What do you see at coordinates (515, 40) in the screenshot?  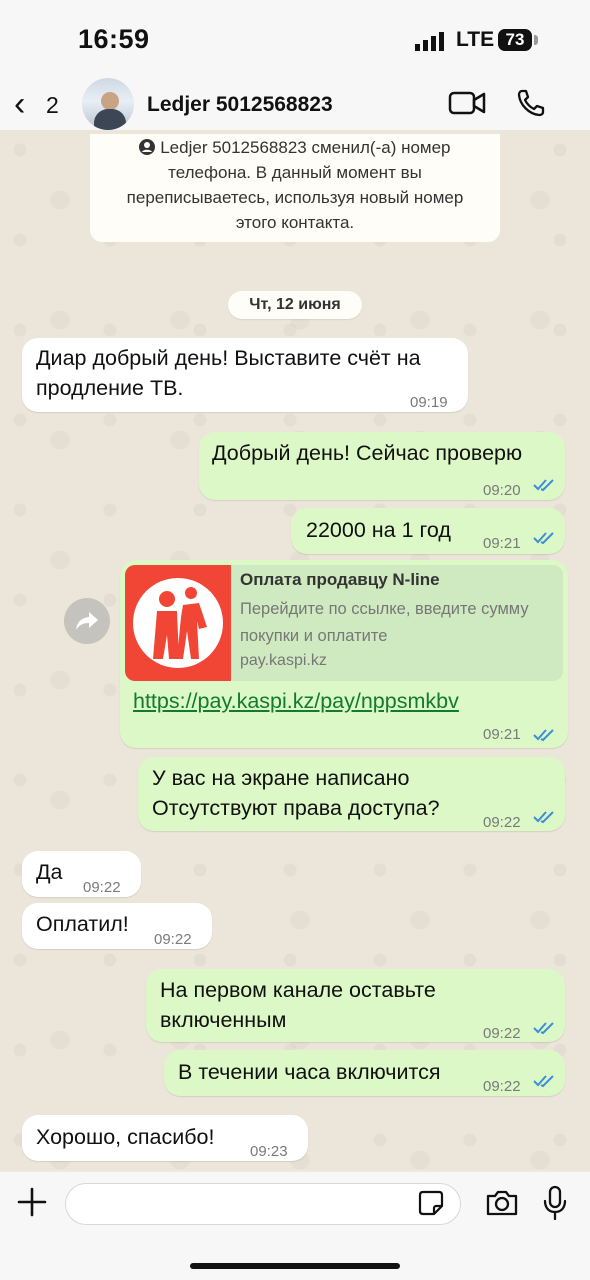 I see `battery-icon: 73` at bounding box center [515, 40].